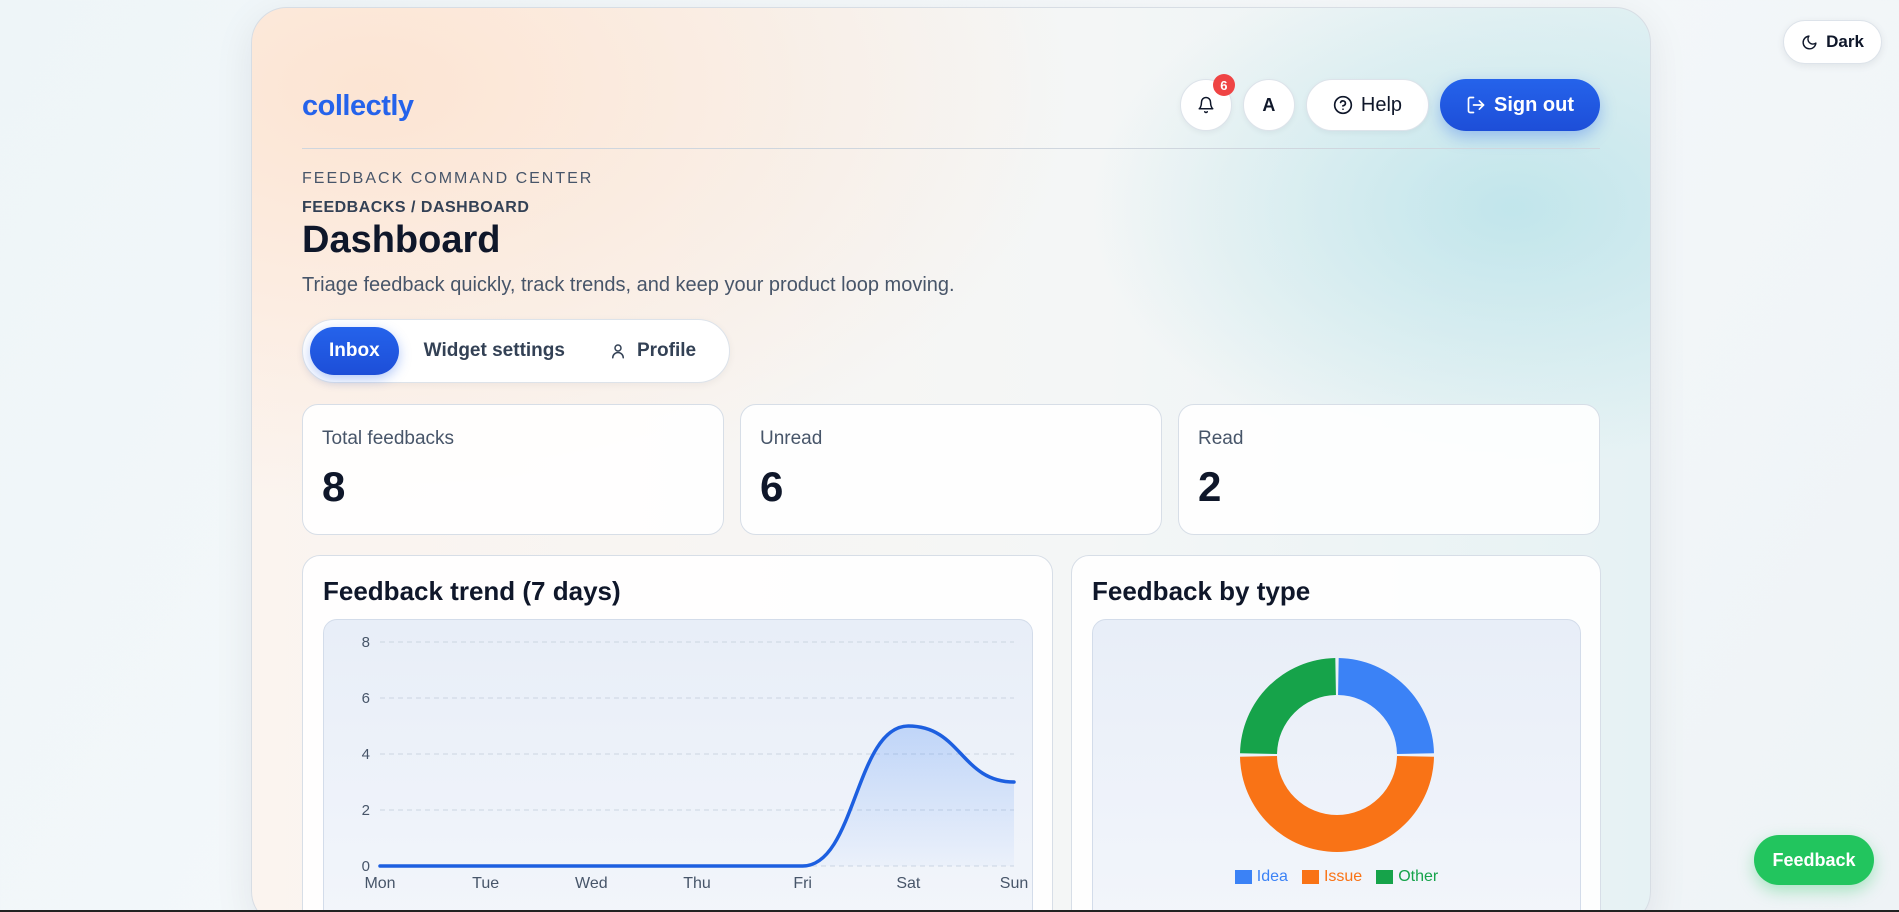 Image resolution: width=1899 pixels, height=912 pixels. I want to click on notification-count-badge: 6, so click(1223, 85).